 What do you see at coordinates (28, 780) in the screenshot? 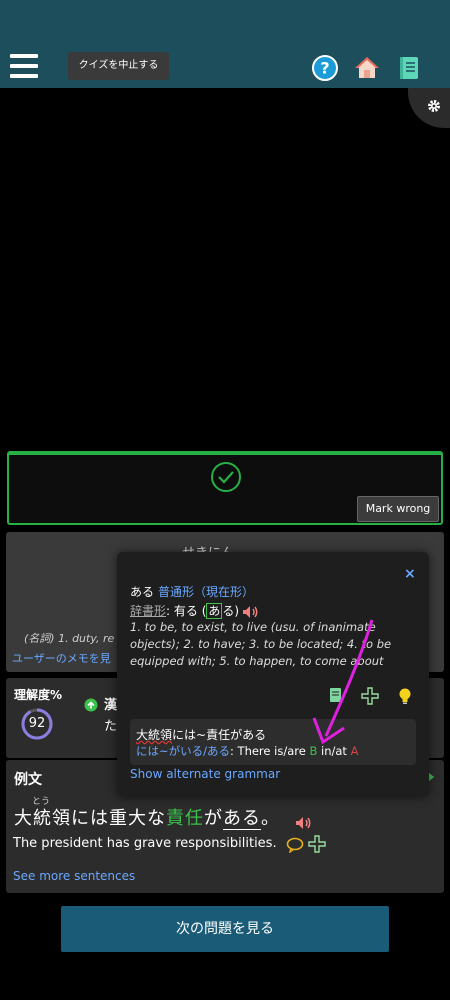
I see `examples-heading: 例文` at bounding box center [28, 780].